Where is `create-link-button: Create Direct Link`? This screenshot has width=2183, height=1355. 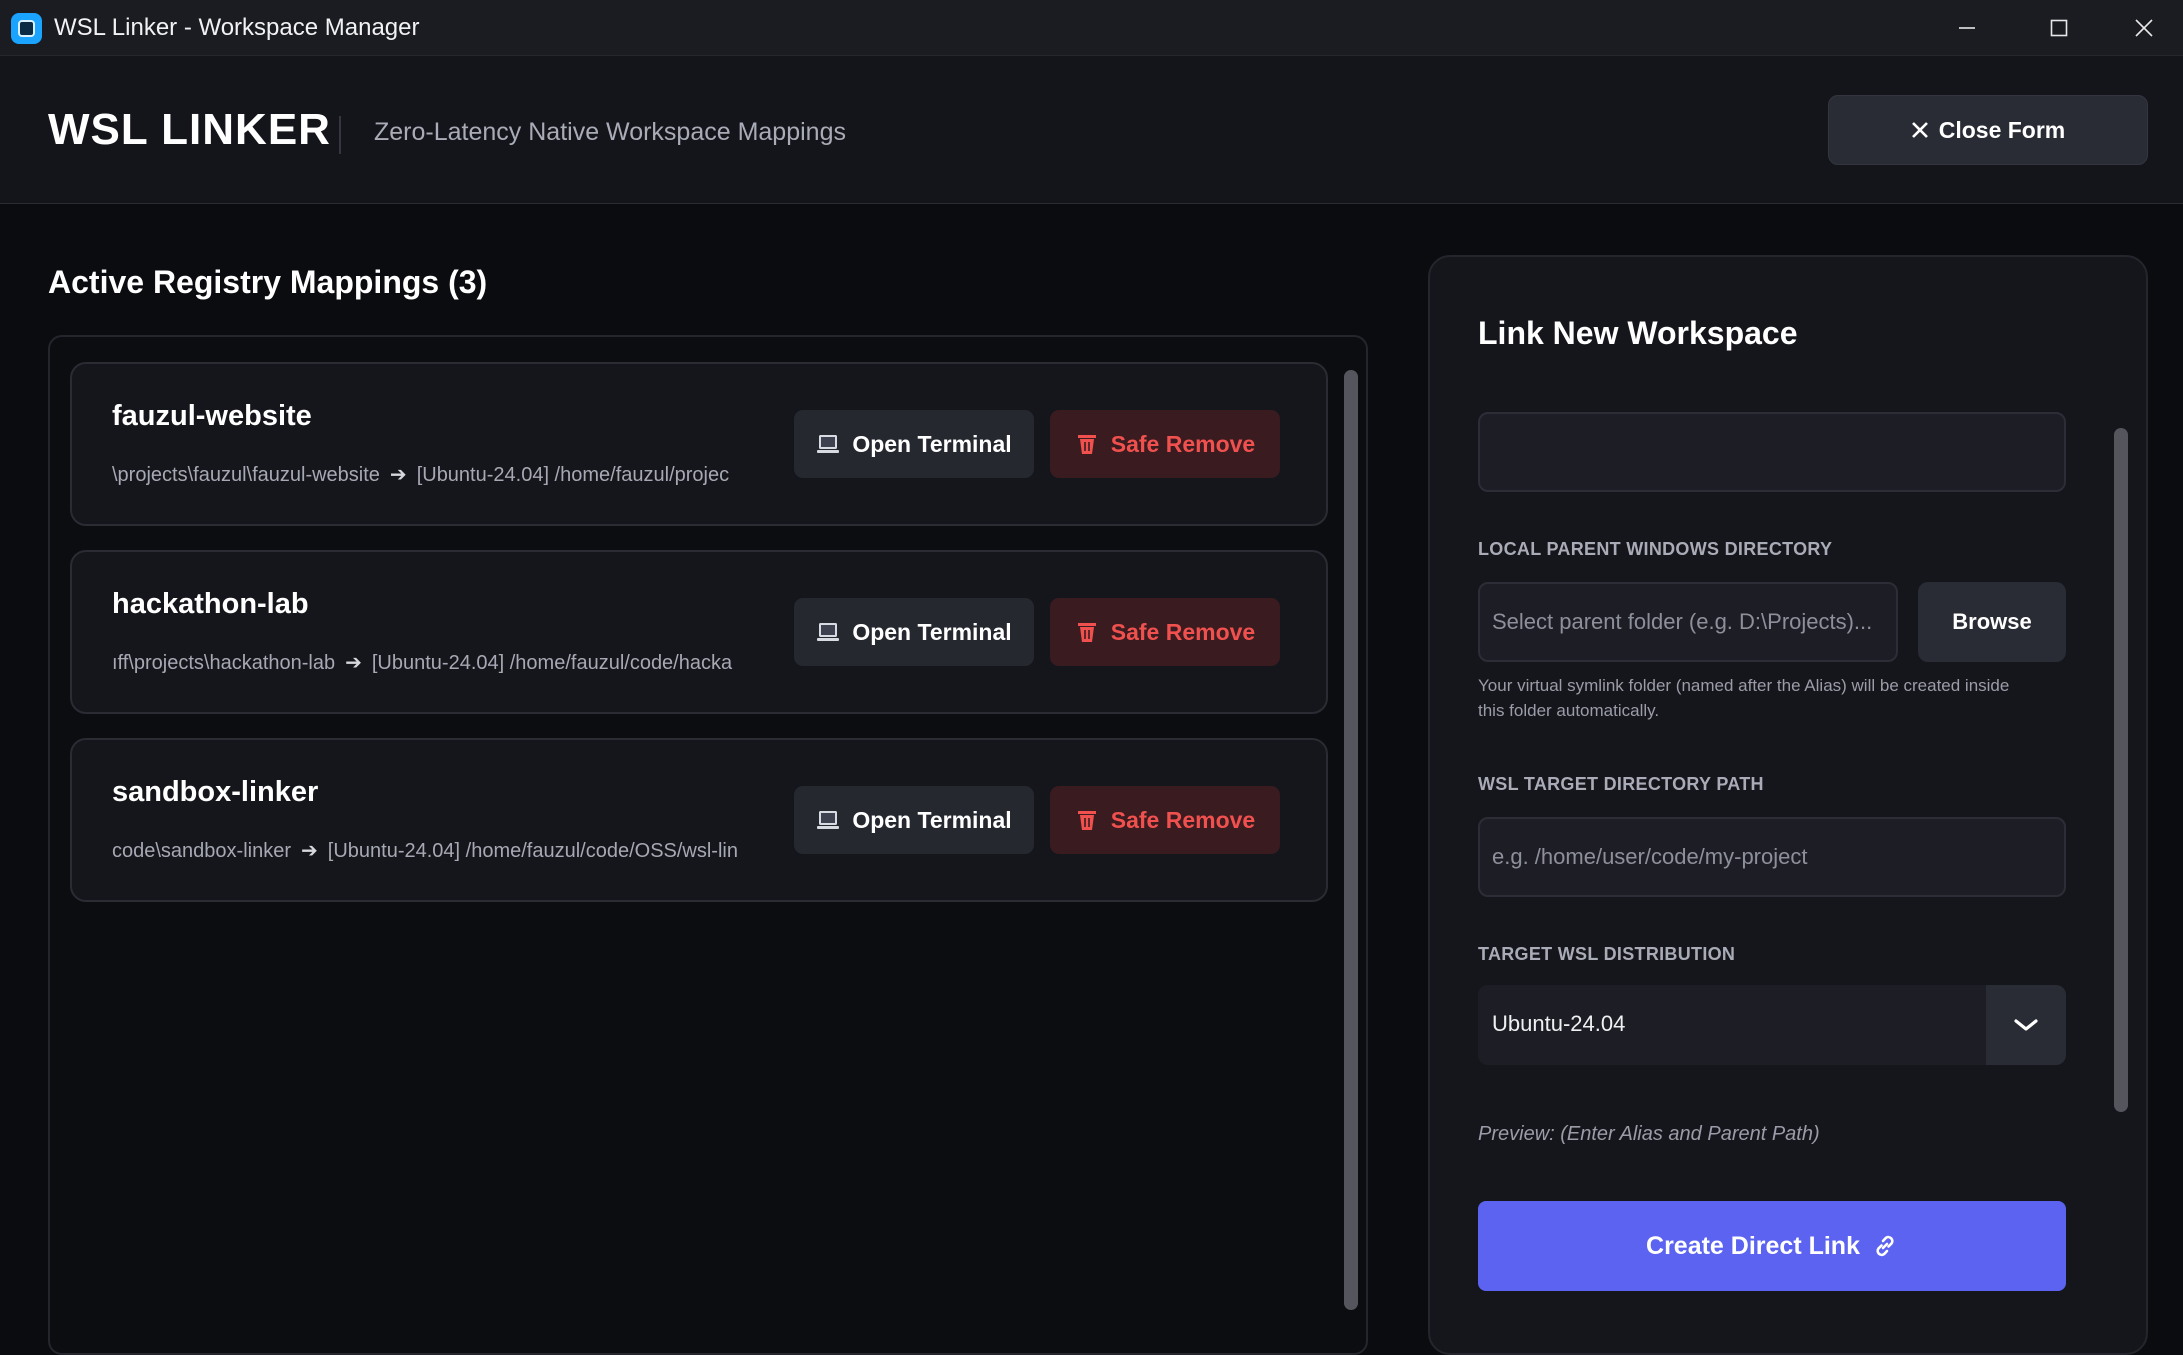
create-link-button: Create Direct Link is located at coordinates (1772, 1246).